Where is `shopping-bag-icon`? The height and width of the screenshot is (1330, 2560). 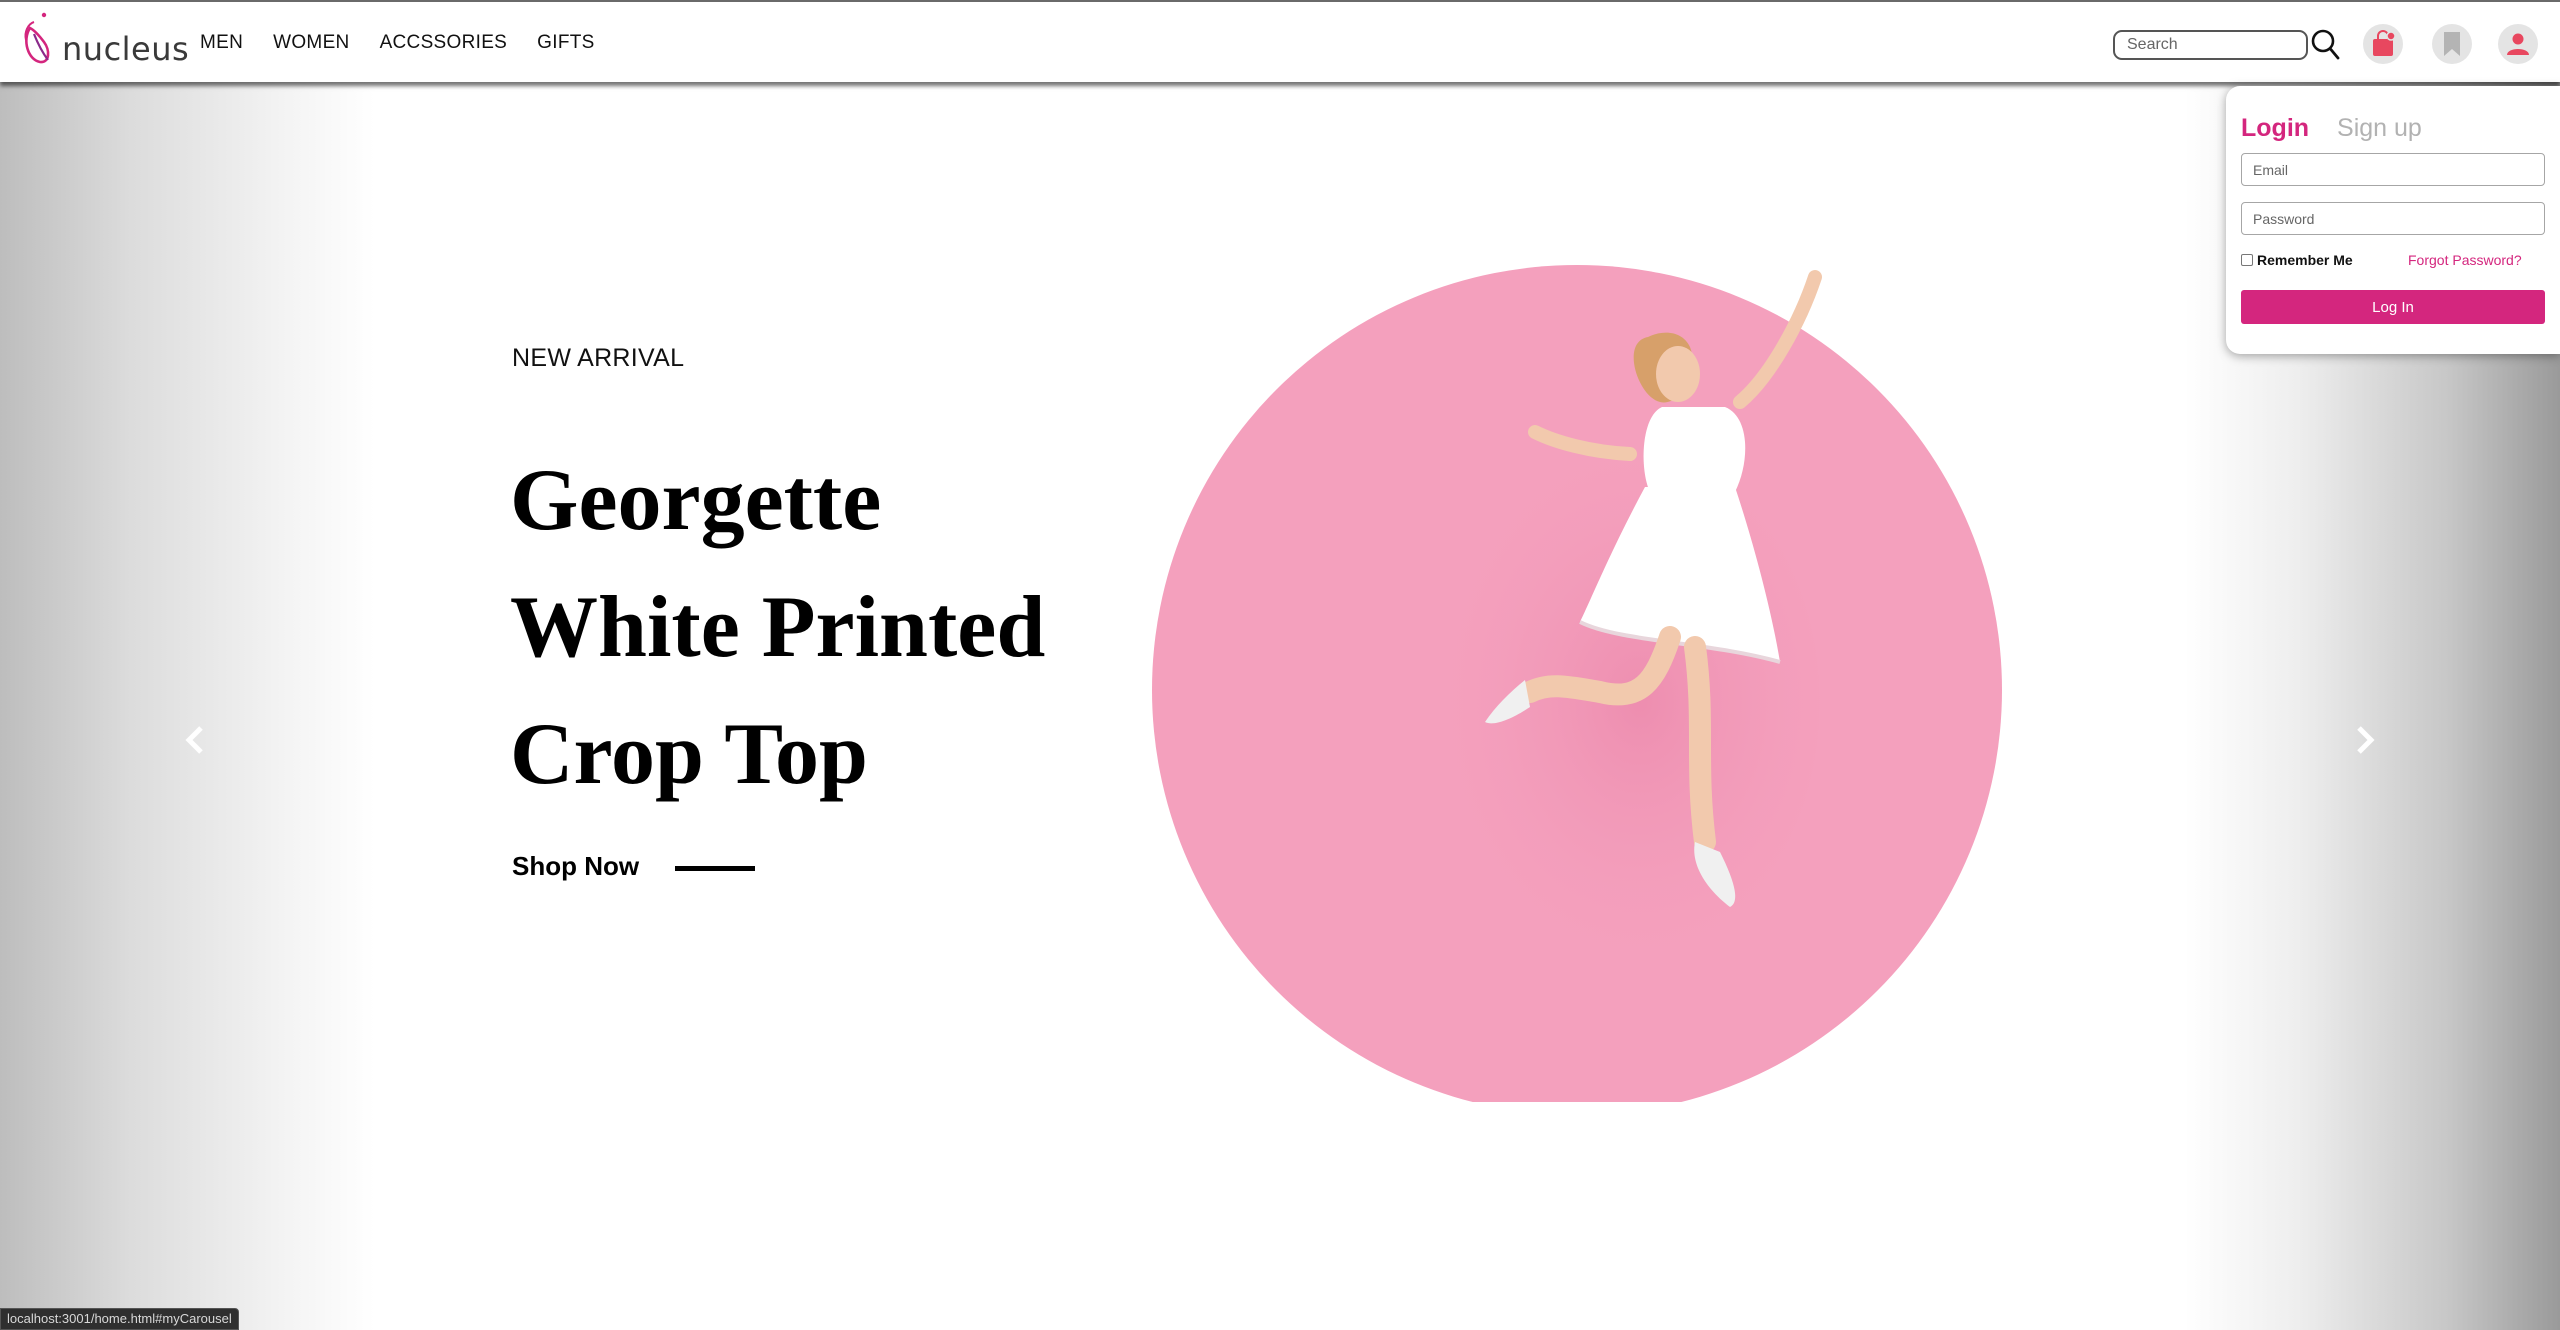 shopping-bag-icon is located at coordinates (2384, 43).